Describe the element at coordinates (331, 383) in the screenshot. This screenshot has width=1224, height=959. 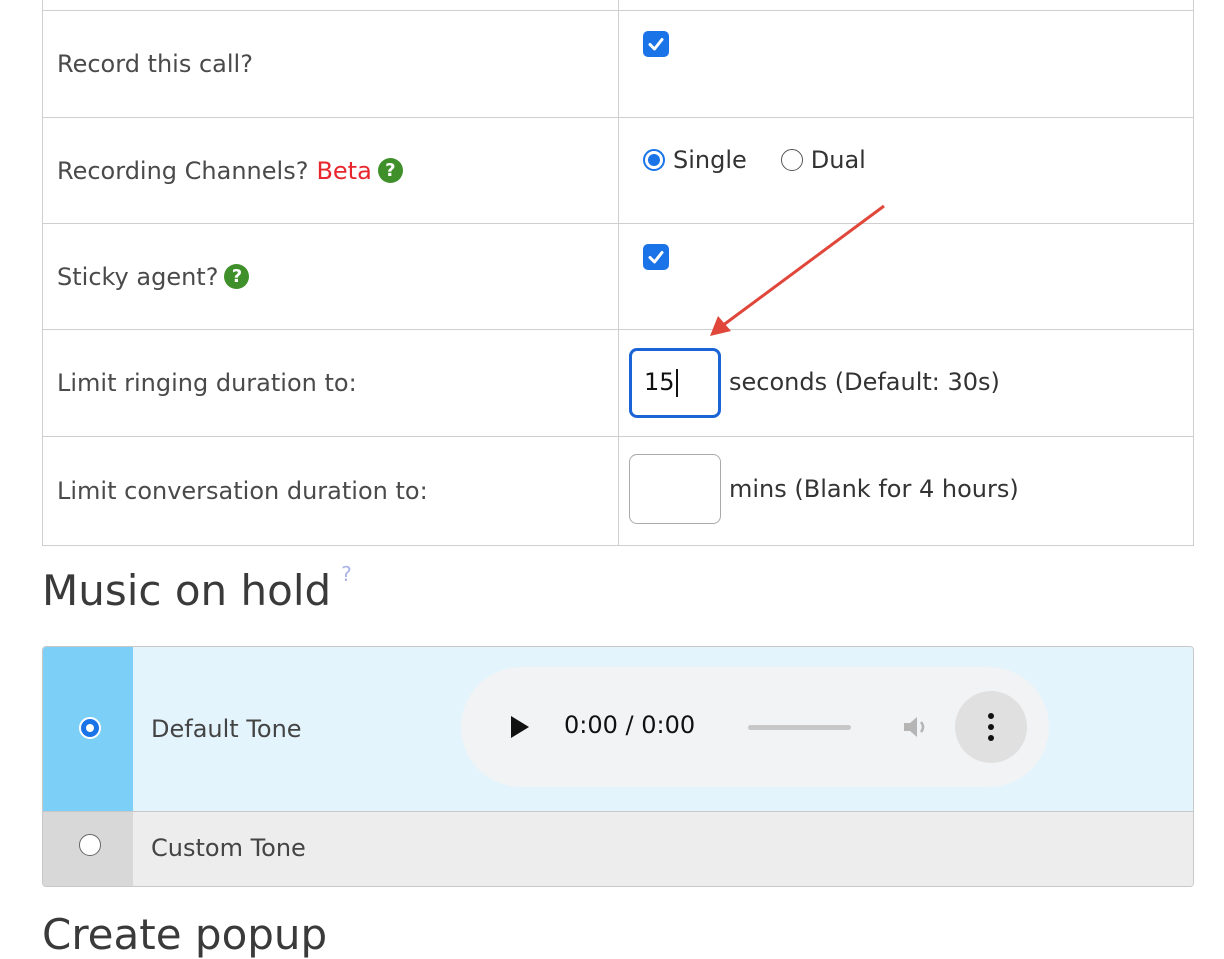
I see `ringing-duration-label: Limit ringing duration to:` at that location.